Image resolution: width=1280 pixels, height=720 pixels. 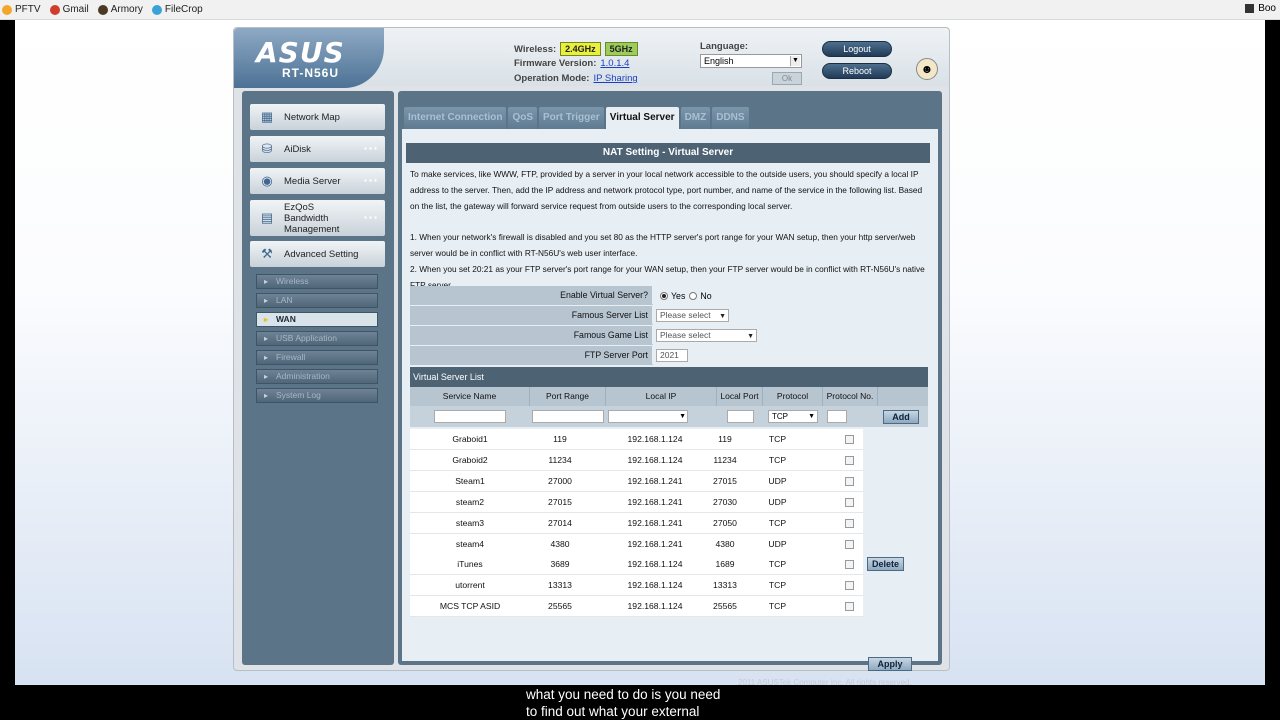 I want to click on yes-radio, so click(x=664, y=295).